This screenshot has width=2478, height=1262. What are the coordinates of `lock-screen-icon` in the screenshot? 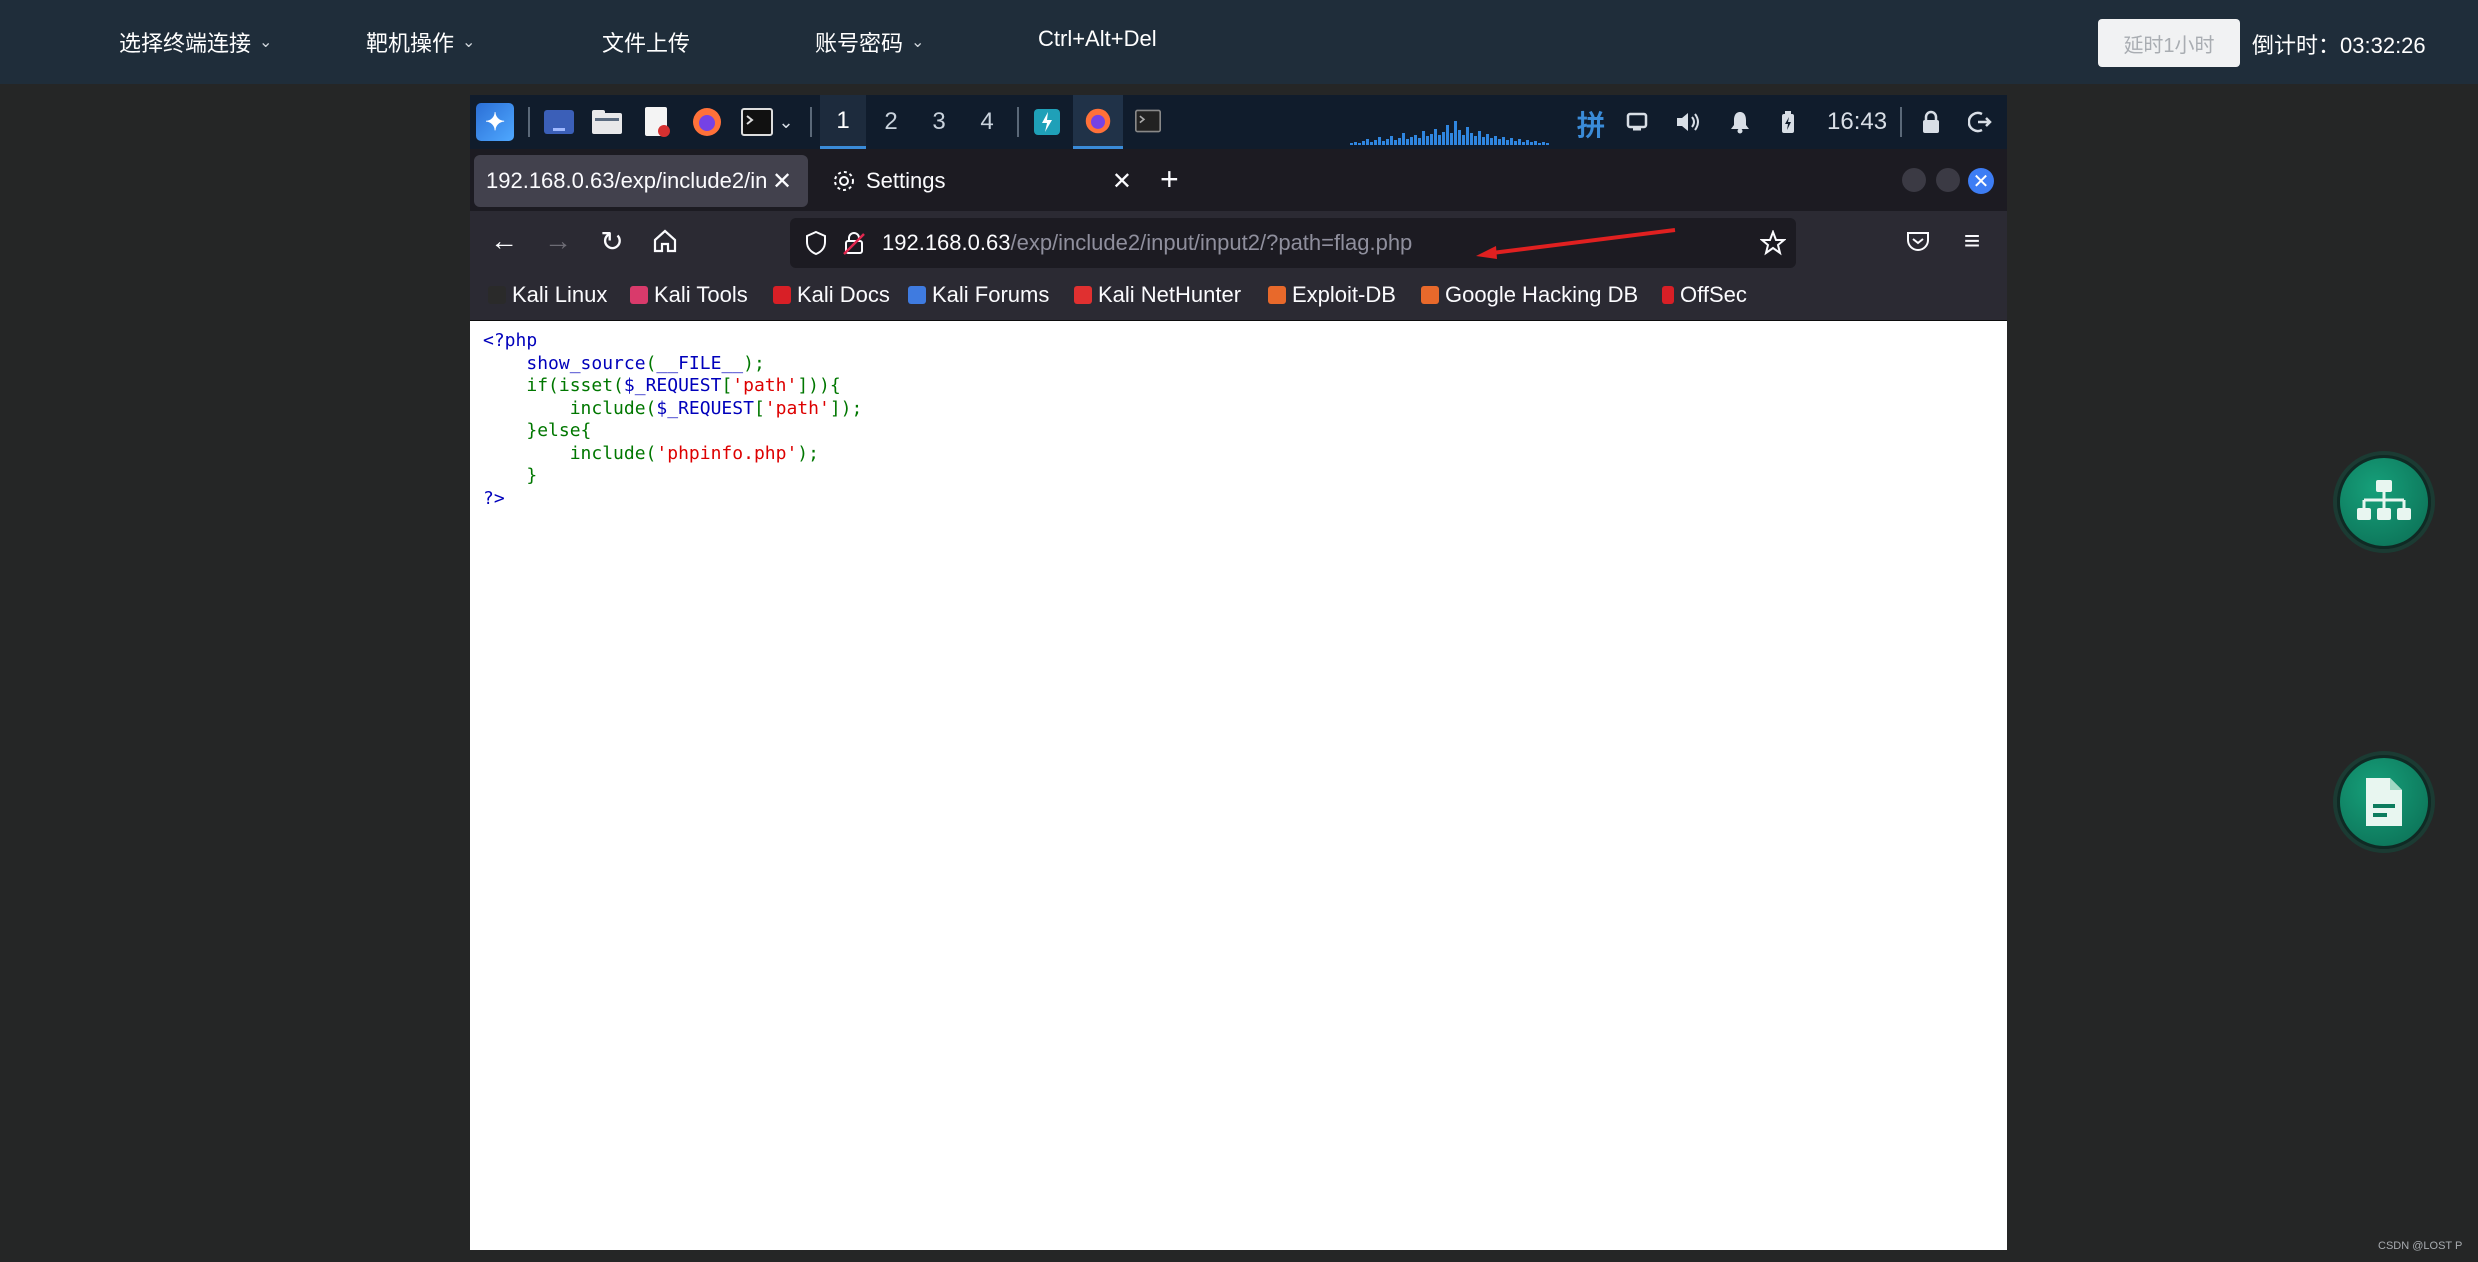 It's located at (1931, 122).